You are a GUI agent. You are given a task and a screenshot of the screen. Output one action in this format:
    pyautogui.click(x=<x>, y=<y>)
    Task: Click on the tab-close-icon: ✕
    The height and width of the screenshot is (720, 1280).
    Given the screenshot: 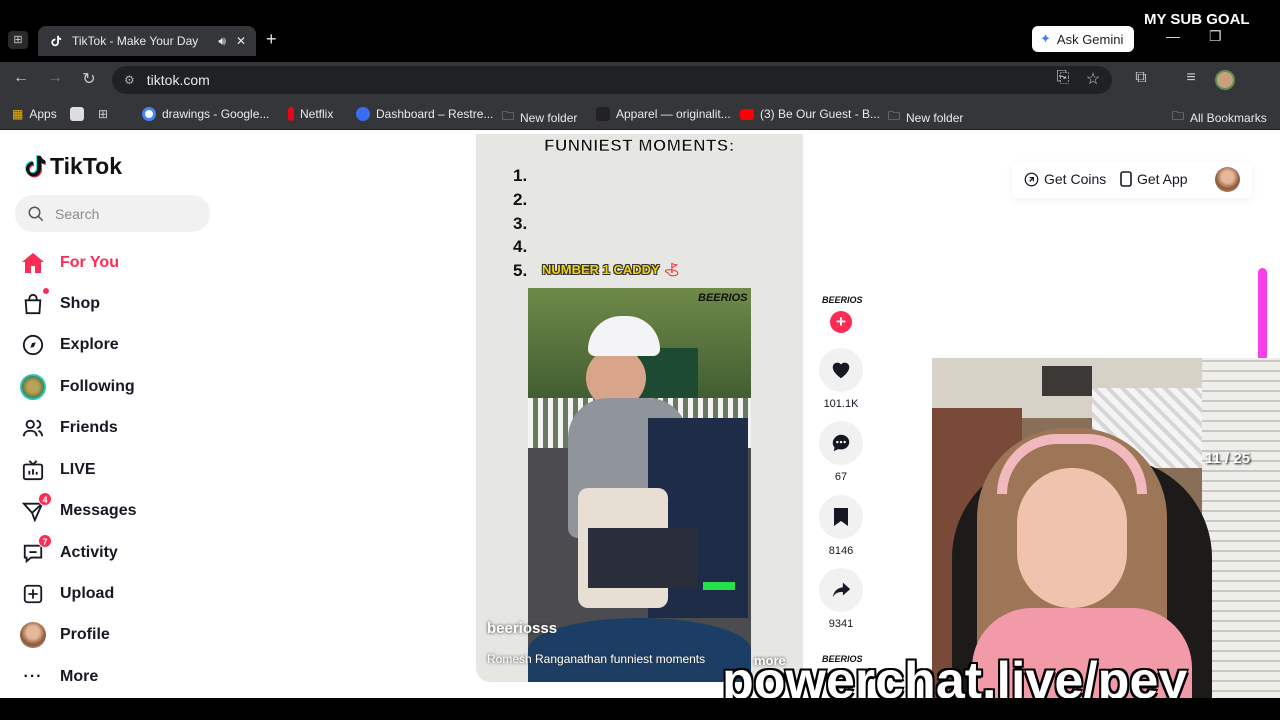 What is the action you would take?
    pyautogui.click(x=241, y=41)
    